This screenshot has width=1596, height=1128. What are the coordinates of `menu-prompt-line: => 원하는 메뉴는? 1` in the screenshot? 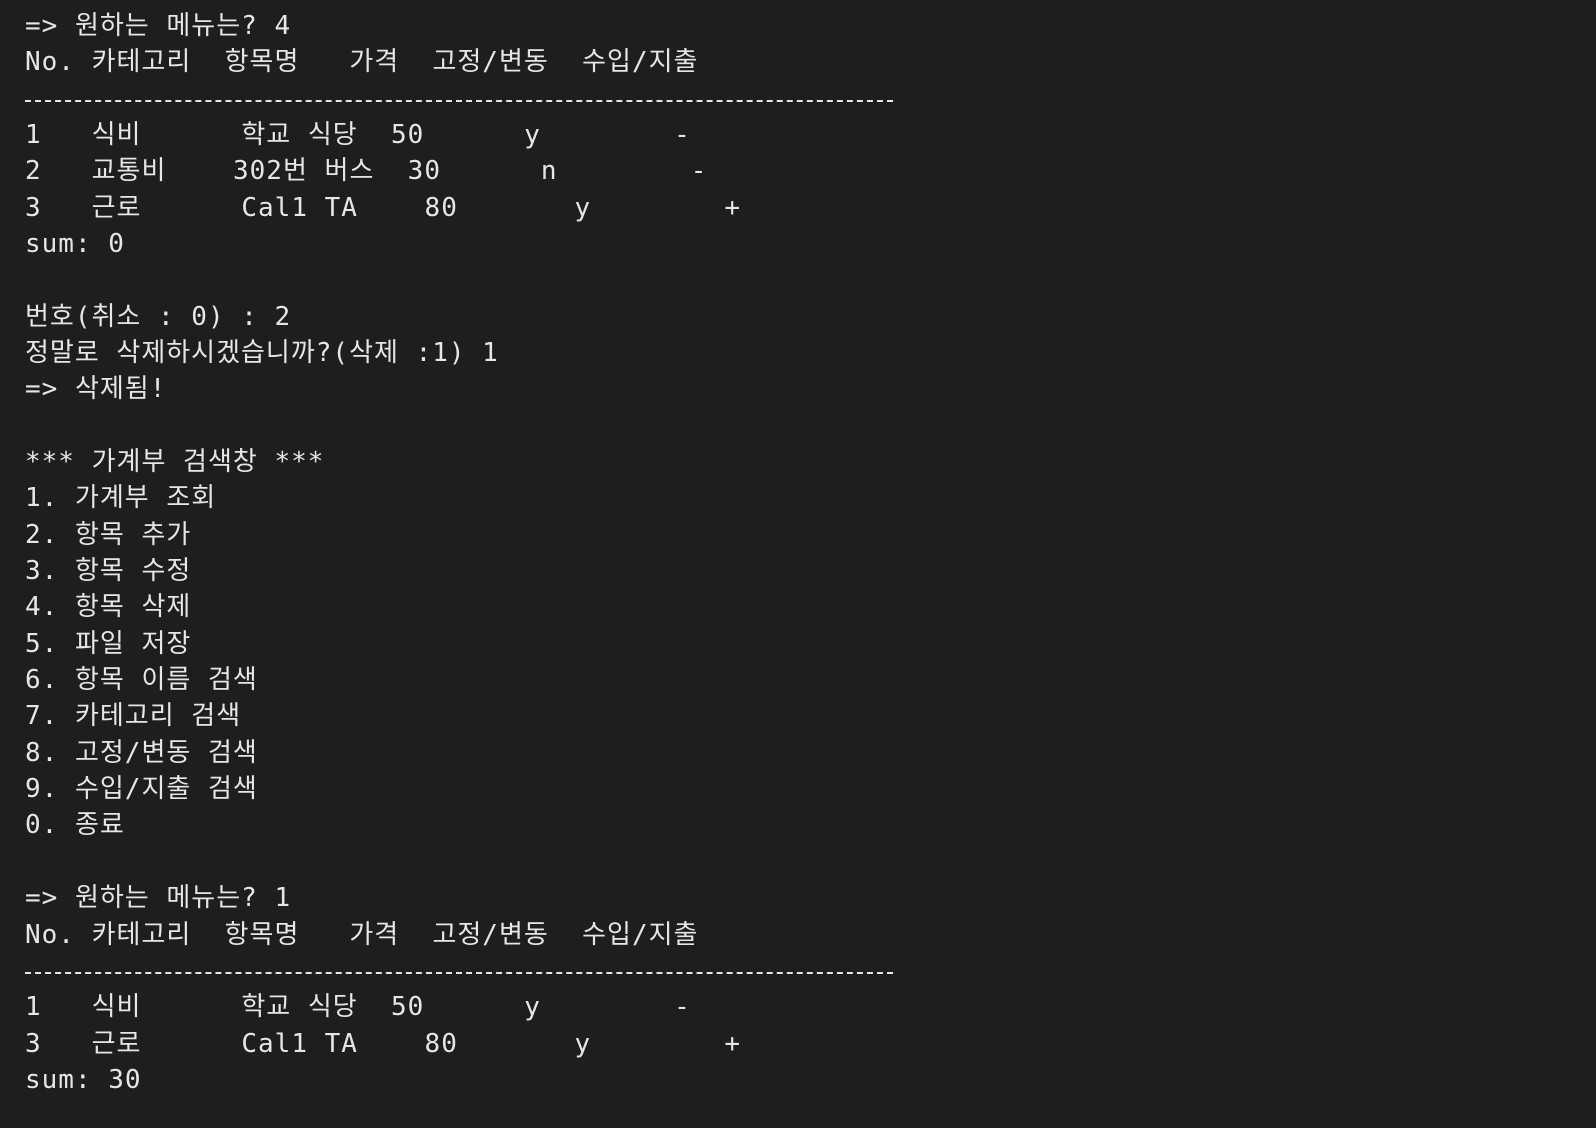 It's located at (158, 898).